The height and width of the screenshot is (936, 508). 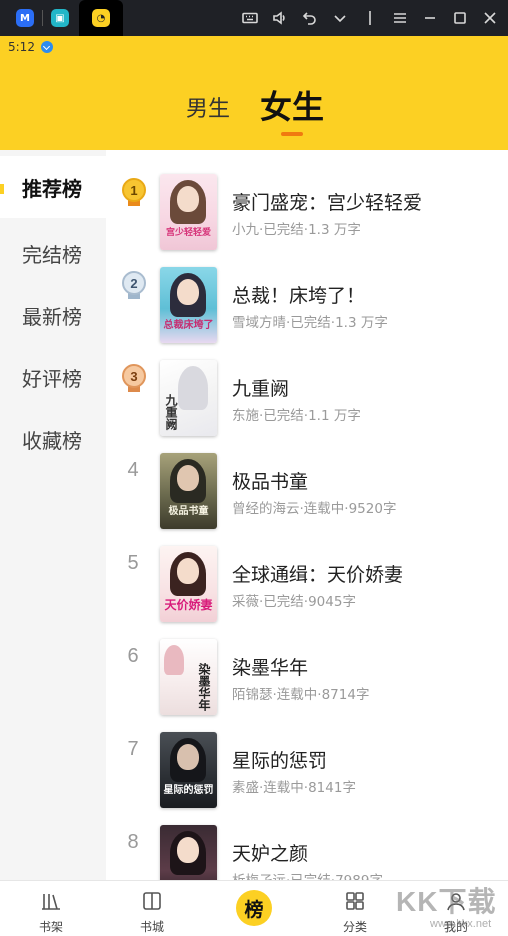 What do you see at coordinates (250, 18) in the screenshot?
I see `keyboard-icon` at bounding box center [250, 18].